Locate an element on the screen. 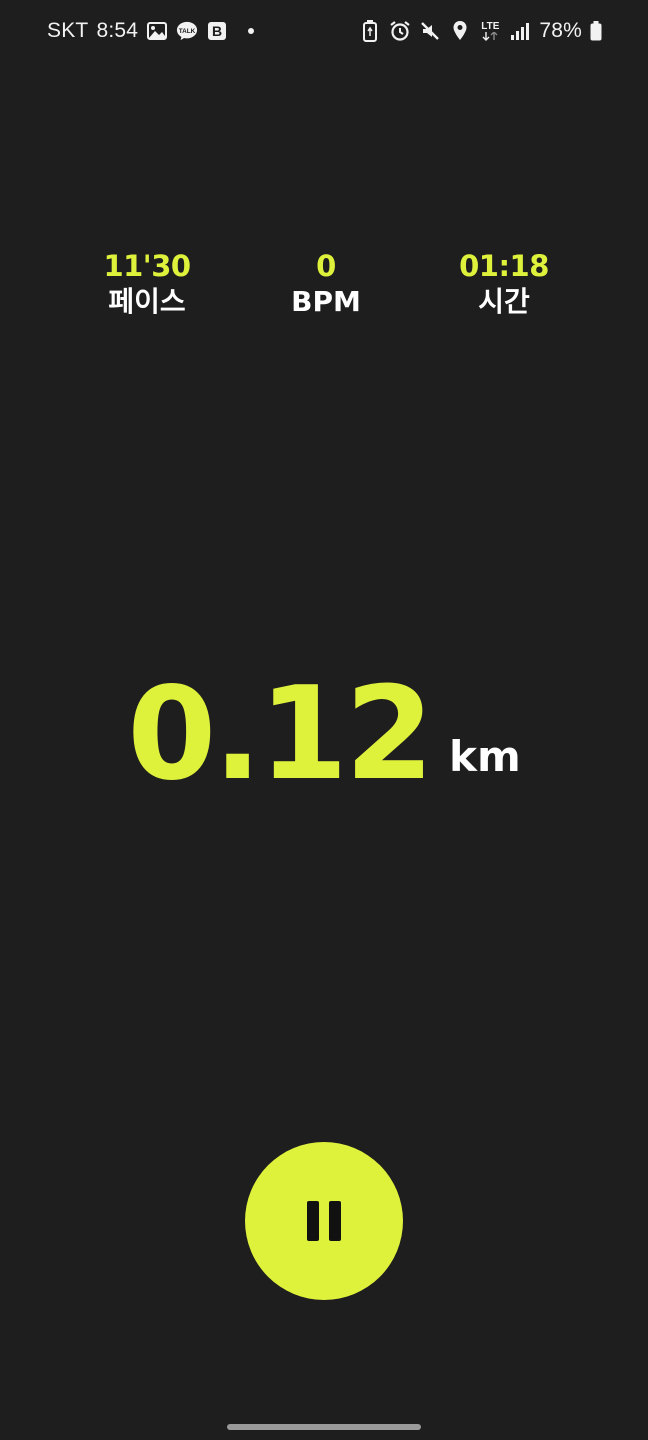  kakaotalk-icon: TALK is located at coordinates (187, 31).